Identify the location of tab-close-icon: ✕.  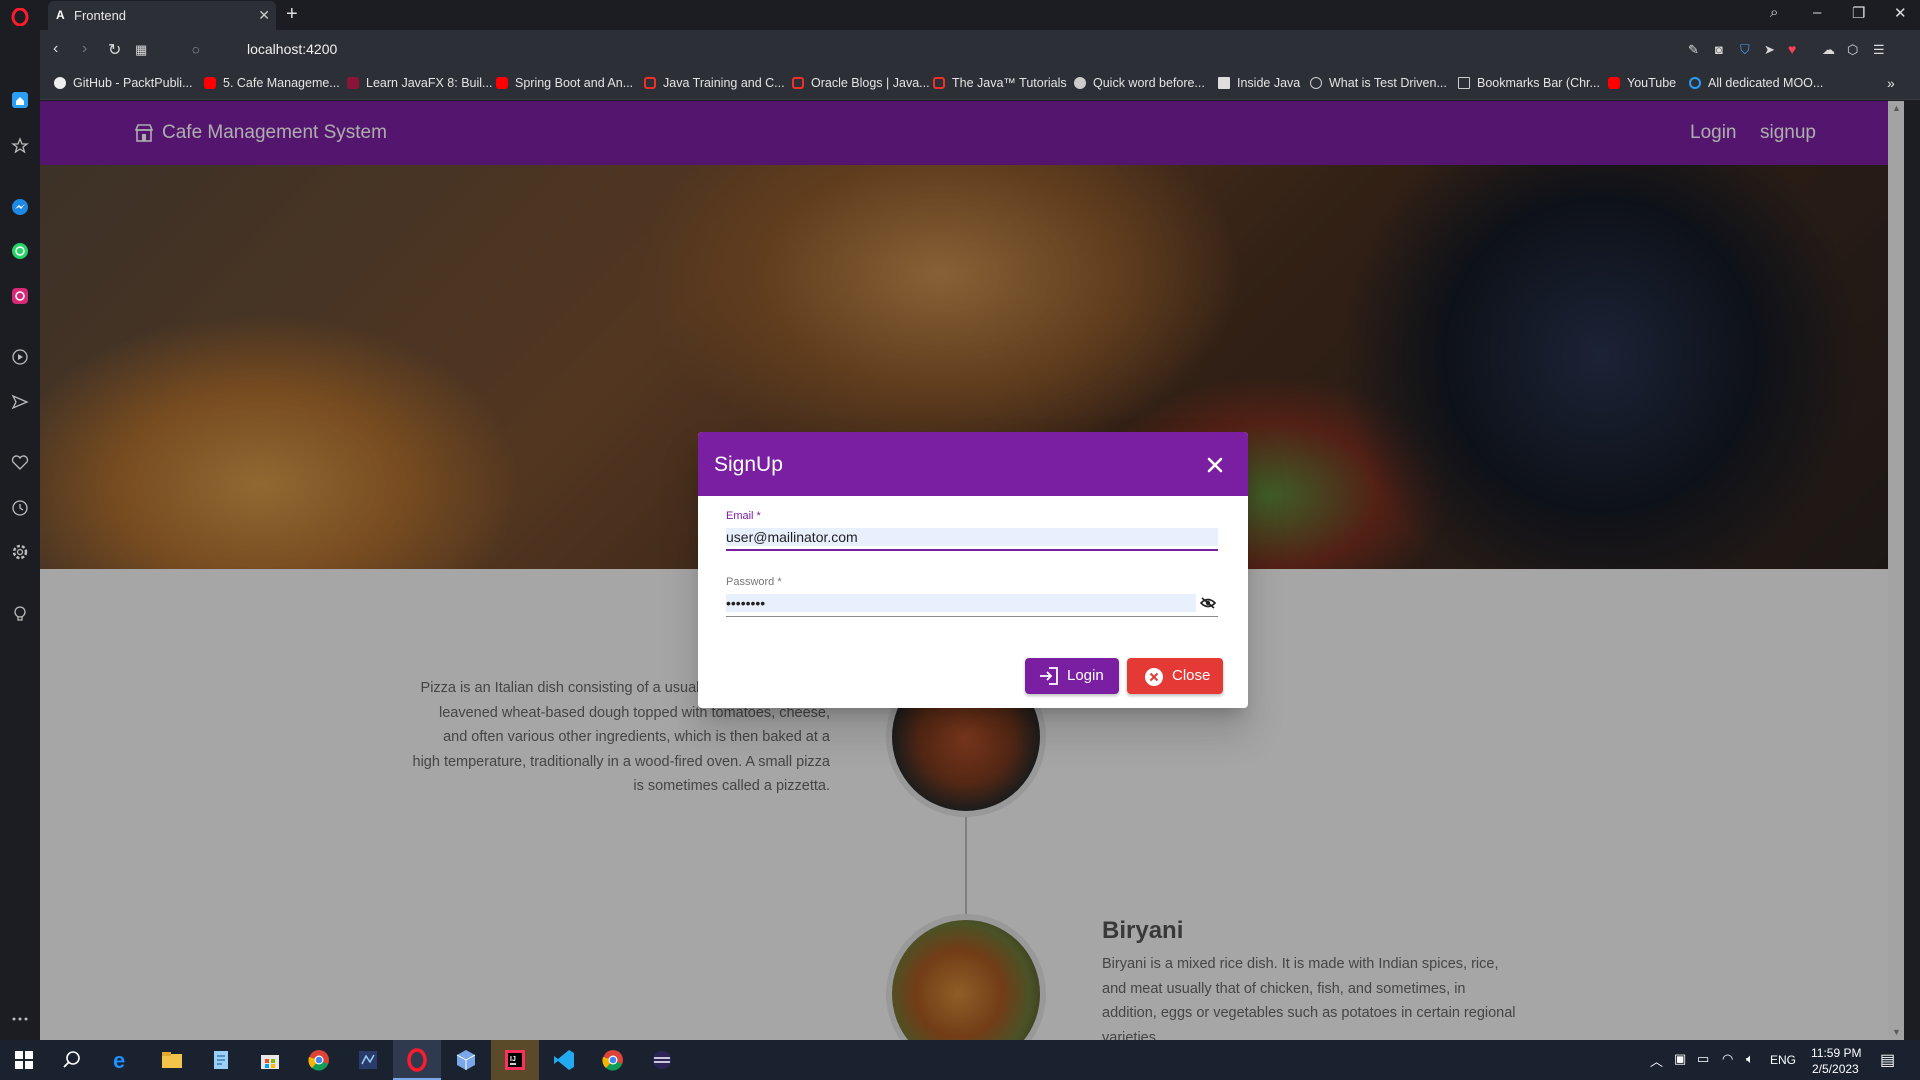
(264, 15).